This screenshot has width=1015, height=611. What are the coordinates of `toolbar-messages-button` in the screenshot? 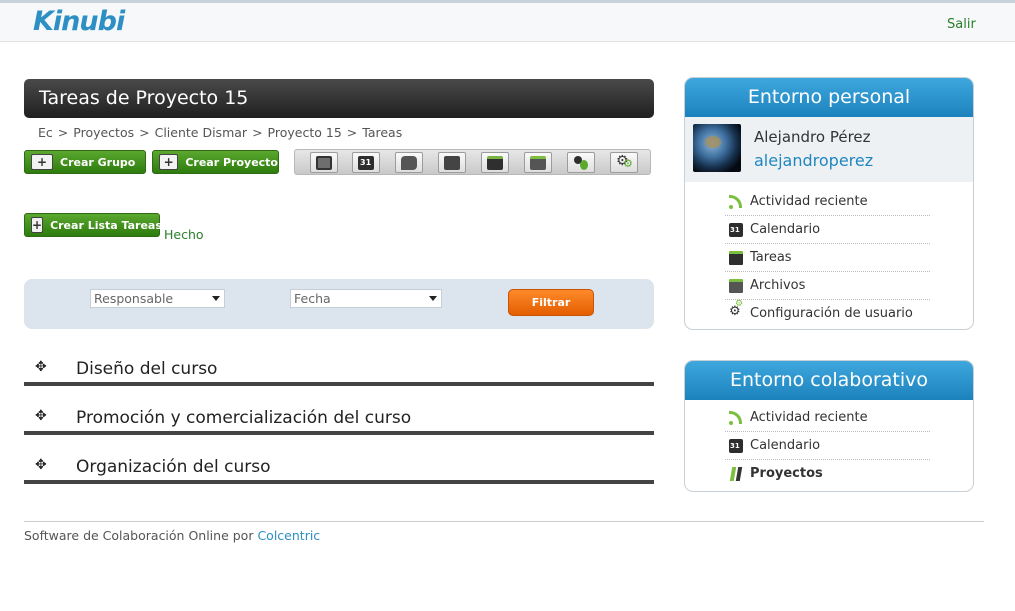 It's located at (409, 162).